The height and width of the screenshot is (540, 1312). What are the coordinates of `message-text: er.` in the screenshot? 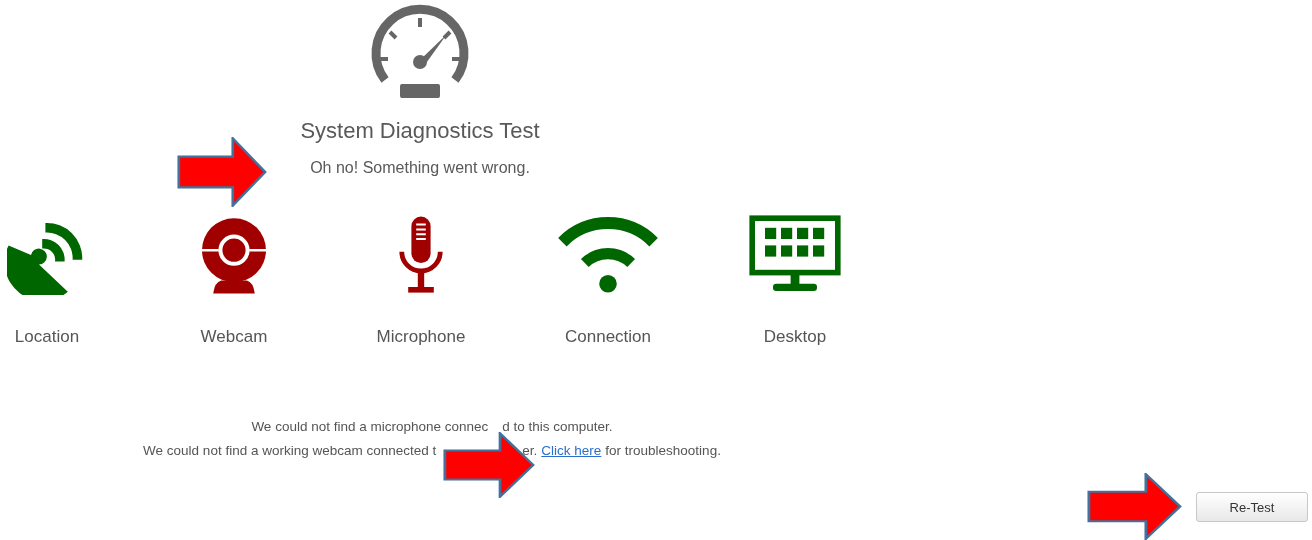 It's located at (530, 450).